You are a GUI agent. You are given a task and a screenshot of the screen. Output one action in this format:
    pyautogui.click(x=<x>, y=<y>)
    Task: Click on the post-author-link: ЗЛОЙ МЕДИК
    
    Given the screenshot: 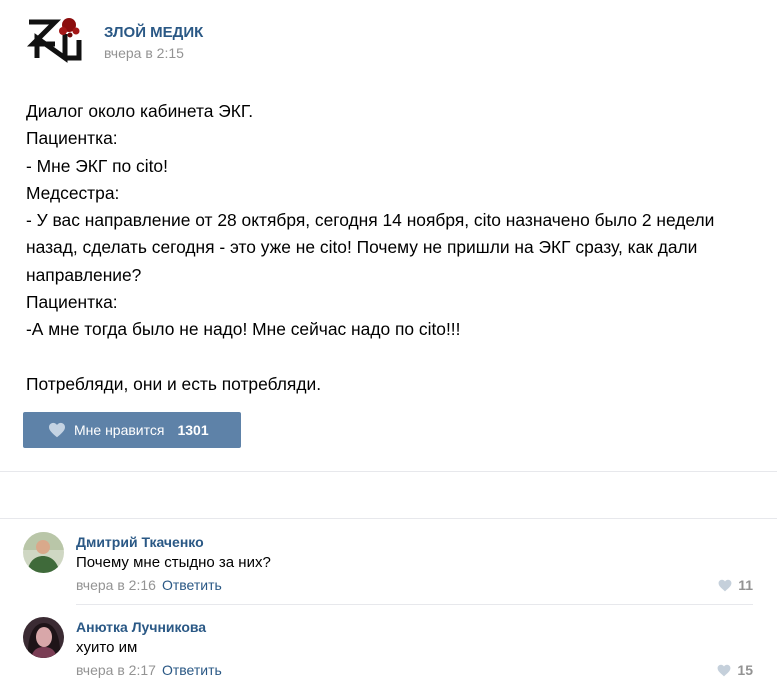 What is the action you would take?
    pyautogui.click(x=153, y=32)
    